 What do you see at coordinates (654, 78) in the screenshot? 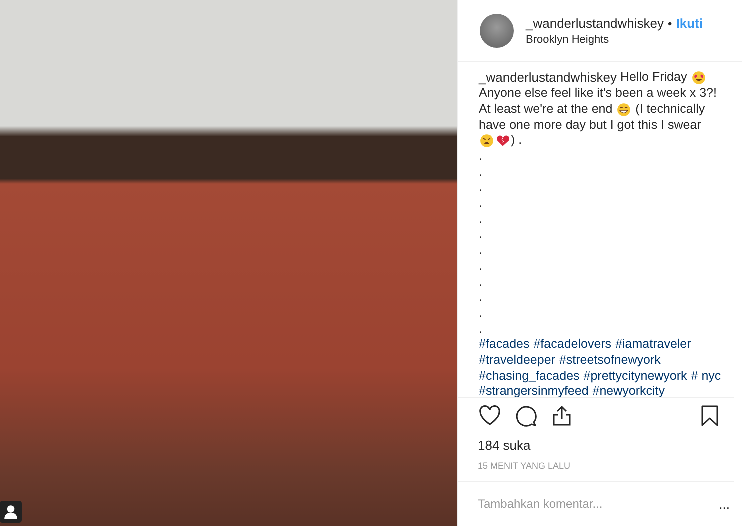
I see `caption-text: Hello Friday` at bounding box center [654, 78].